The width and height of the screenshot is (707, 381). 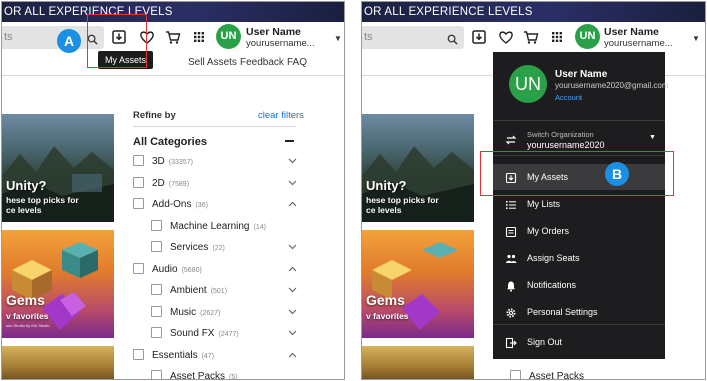 What do you see at coordinates (511, 312) in the screenshot?
I see `gear-icon` at bounding box center [511, 312].